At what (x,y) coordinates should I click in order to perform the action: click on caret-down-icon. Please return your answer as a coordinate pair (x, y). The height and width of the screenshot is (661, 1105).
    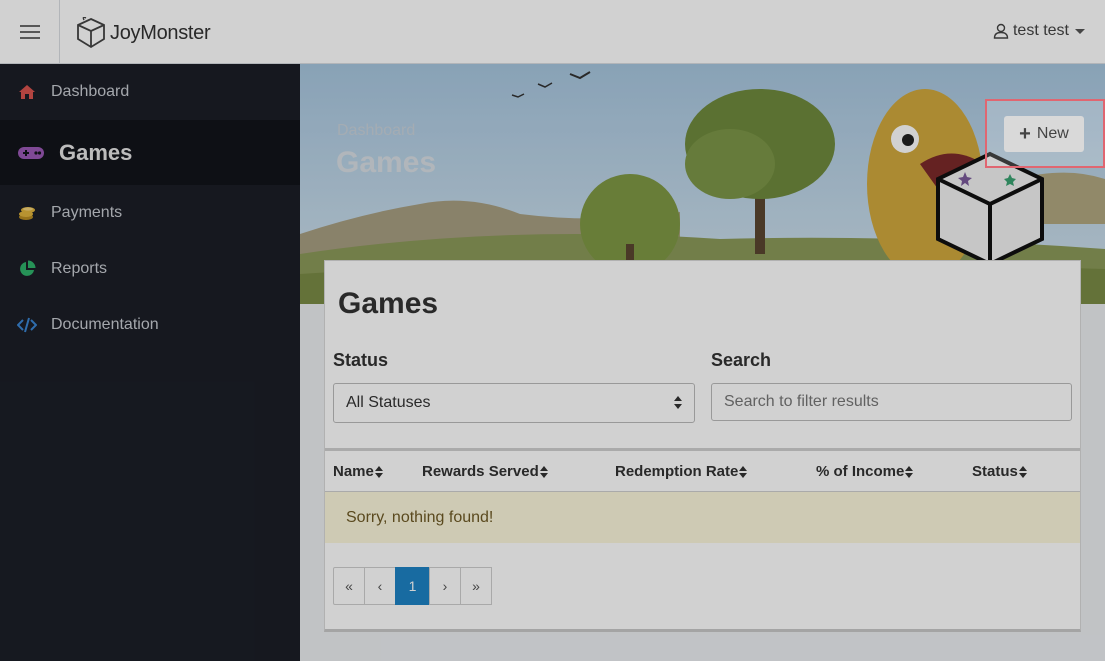
    Looking at the image, I should click on (1080, 31).